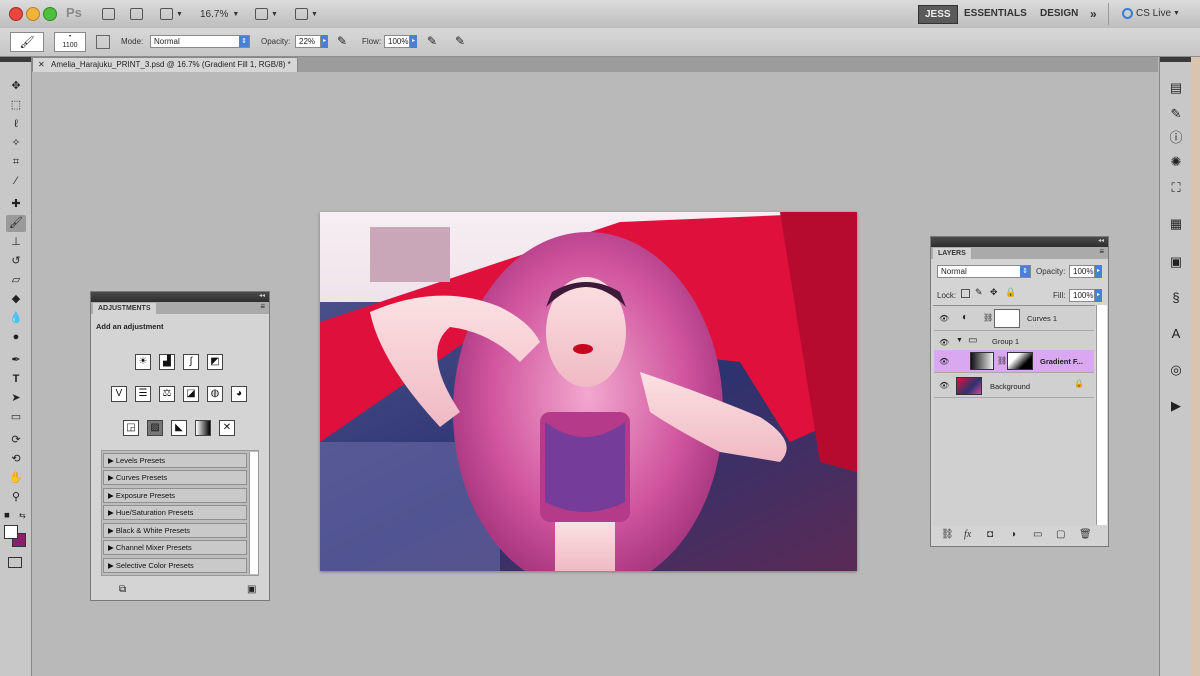  I want to click on arrange-documents-button: ▼, so click(266, 14).